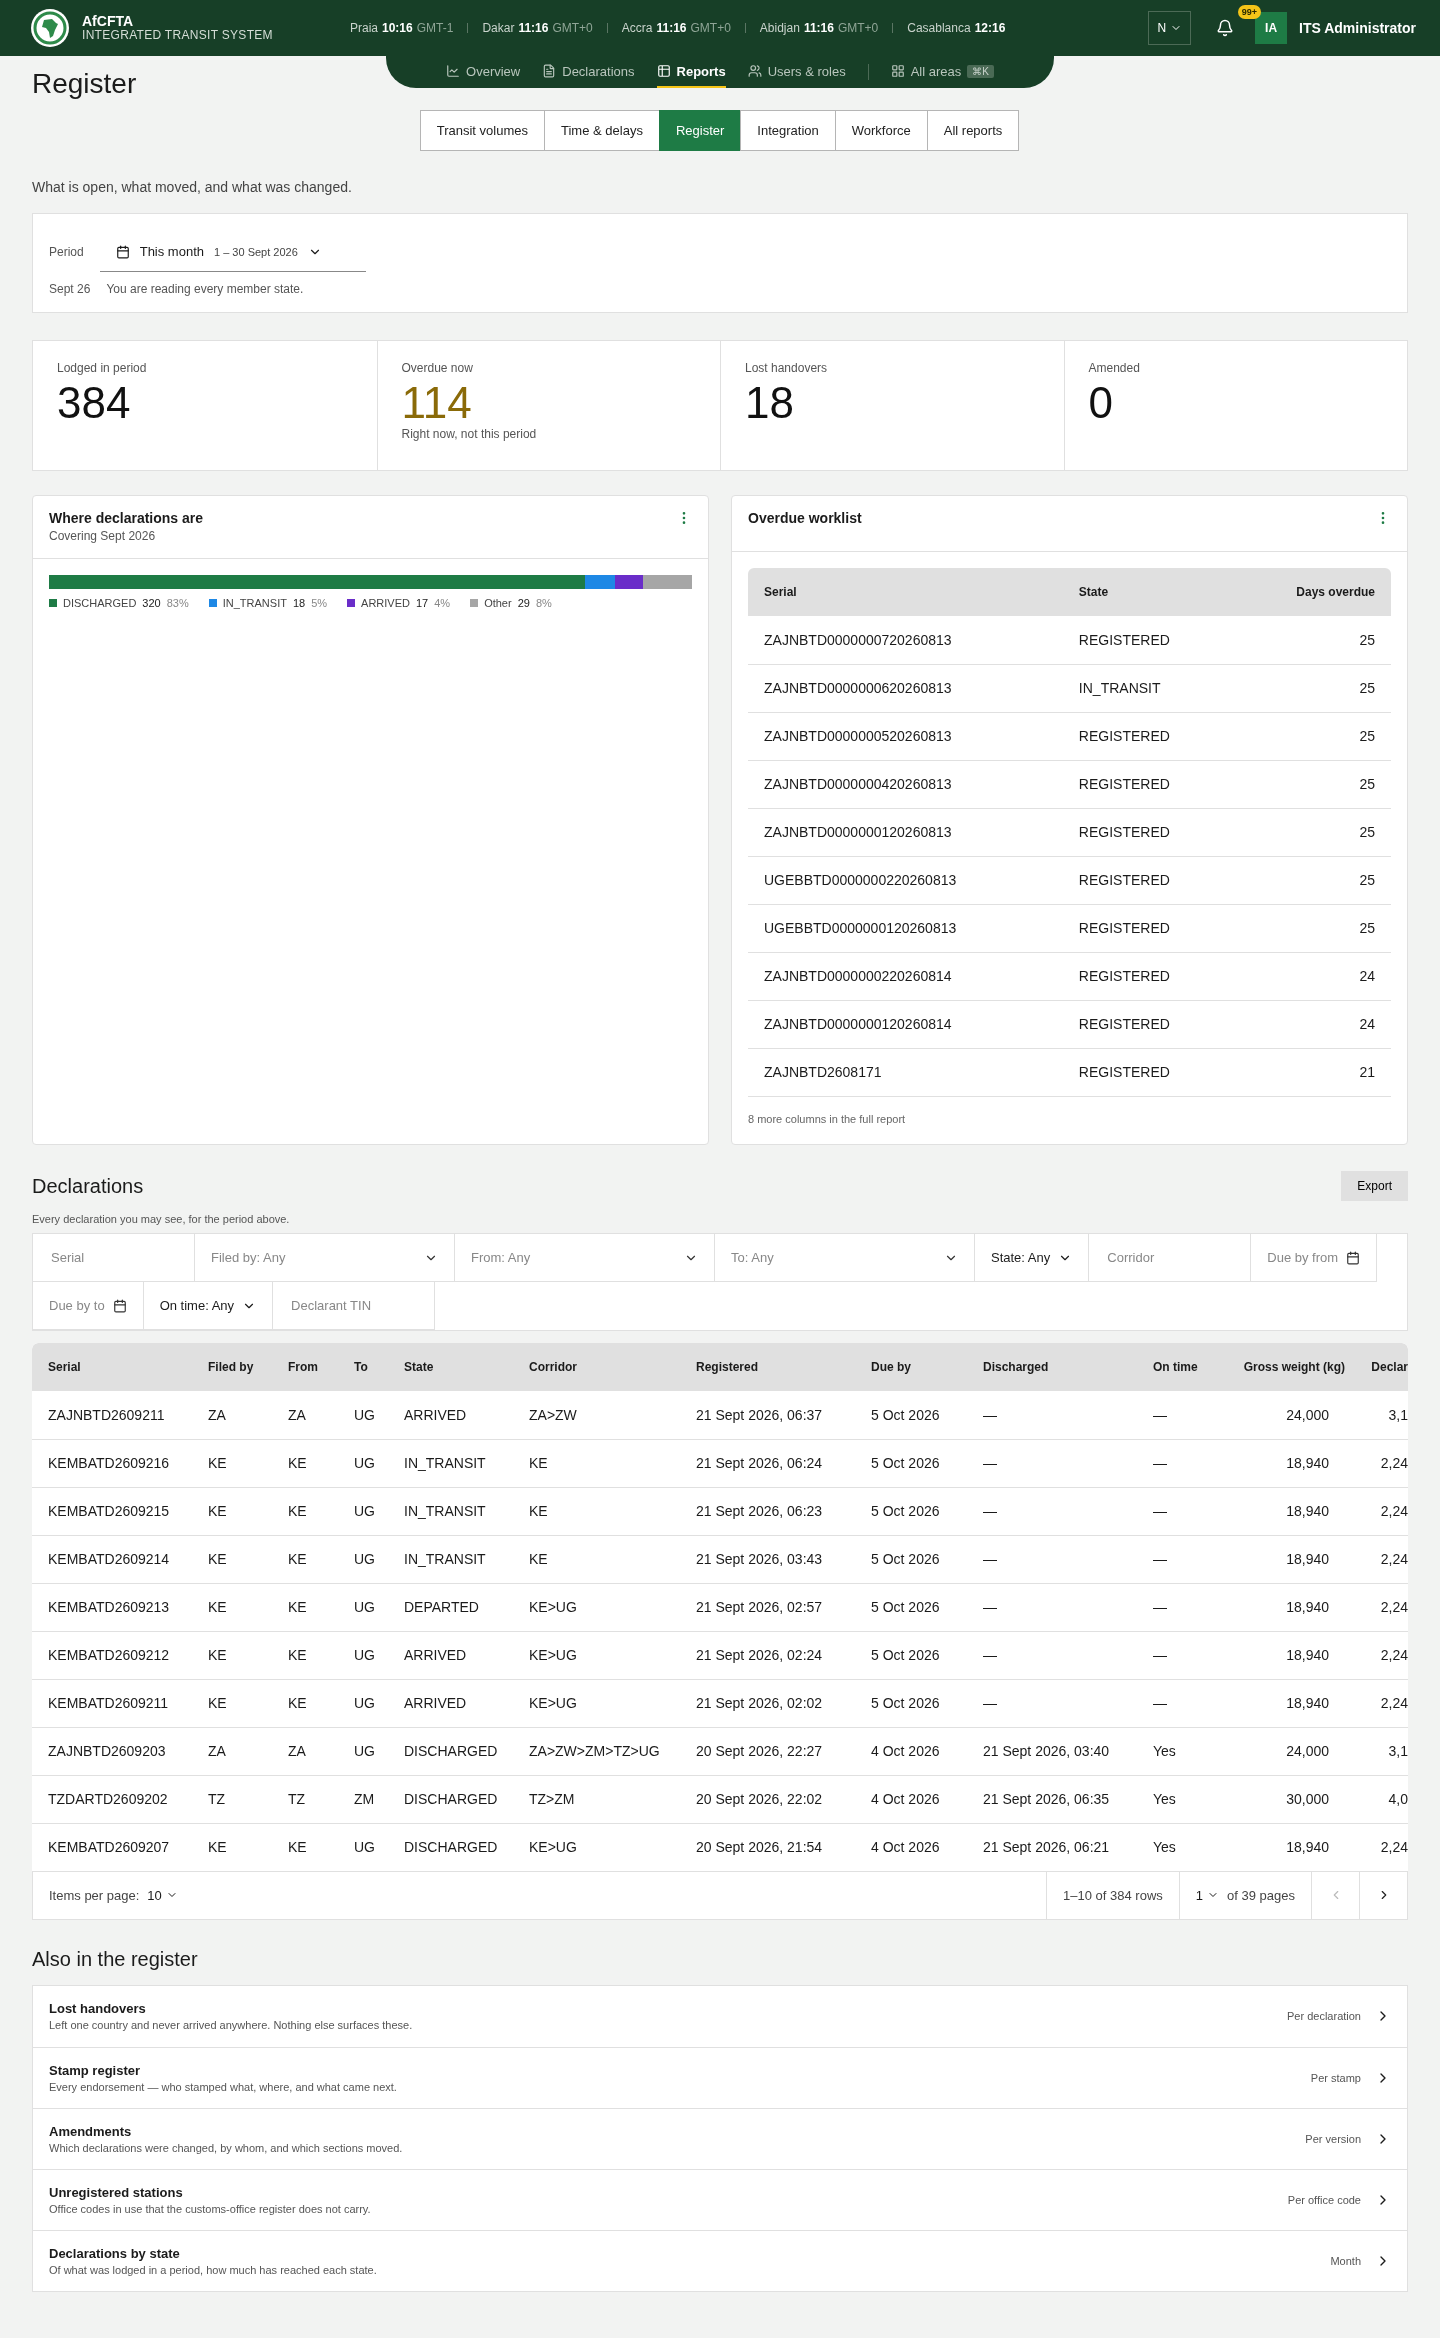  What do you see at coordinates (1149, 592) in the screenshot?
I see `column-header: State` at bounding box center [1149, 592].